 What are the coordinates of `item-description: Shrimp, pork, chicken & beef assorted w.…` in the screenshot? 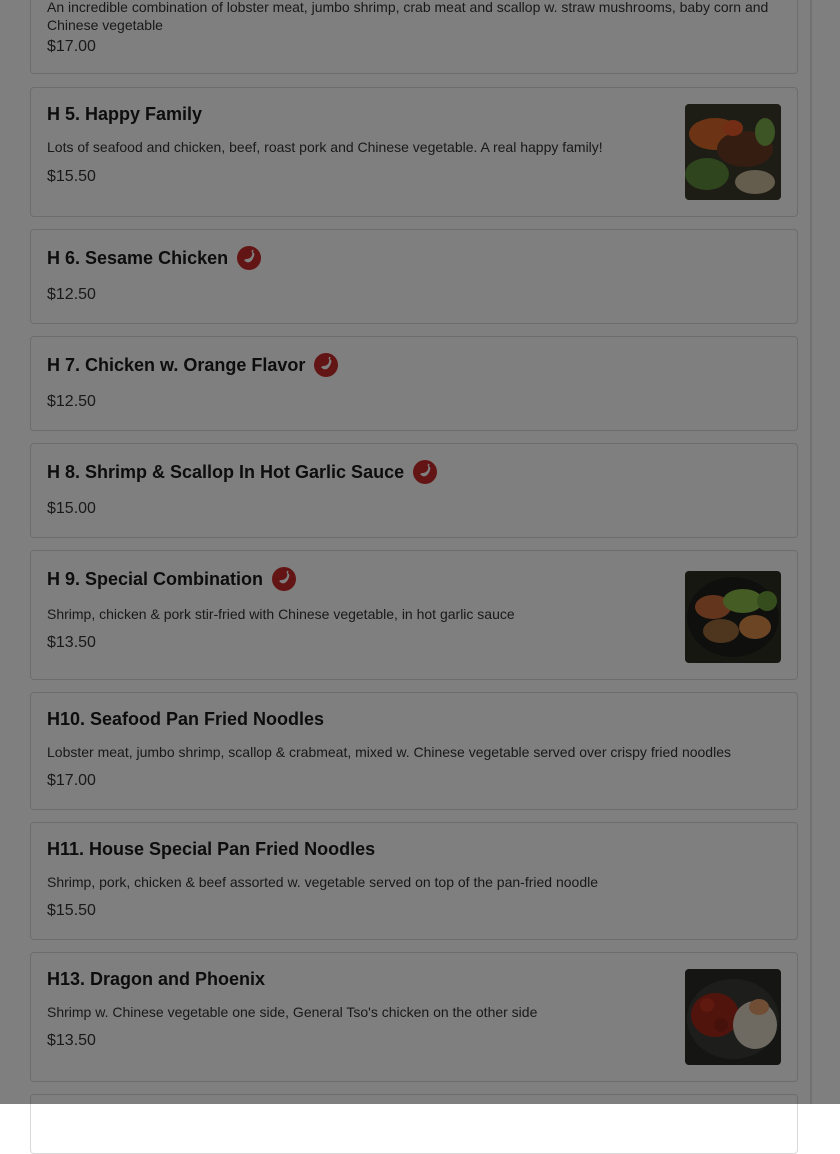 It's located at (322, 882).